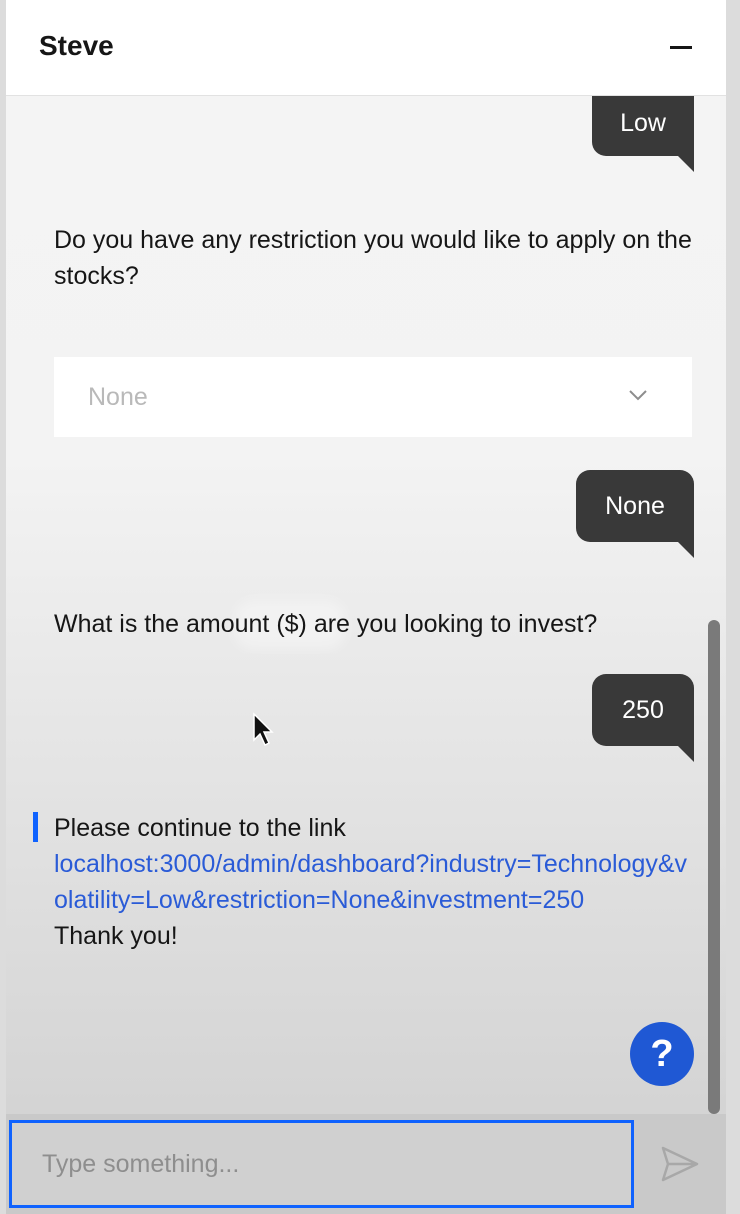  What do you see at coordinates (681, 47) in the screenshot?
I see `minus-icon` at bounding box center [681, 47].